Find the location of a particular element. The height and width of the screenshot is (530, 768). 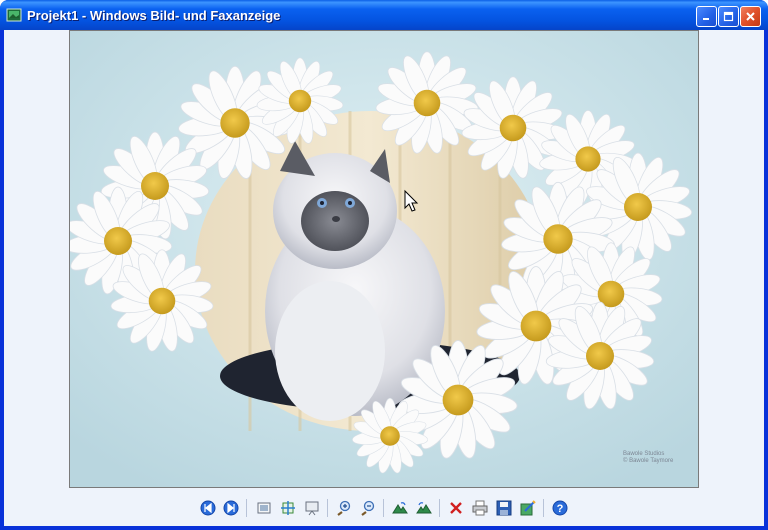

slideshow-icon is located at coordinates (312, 508).